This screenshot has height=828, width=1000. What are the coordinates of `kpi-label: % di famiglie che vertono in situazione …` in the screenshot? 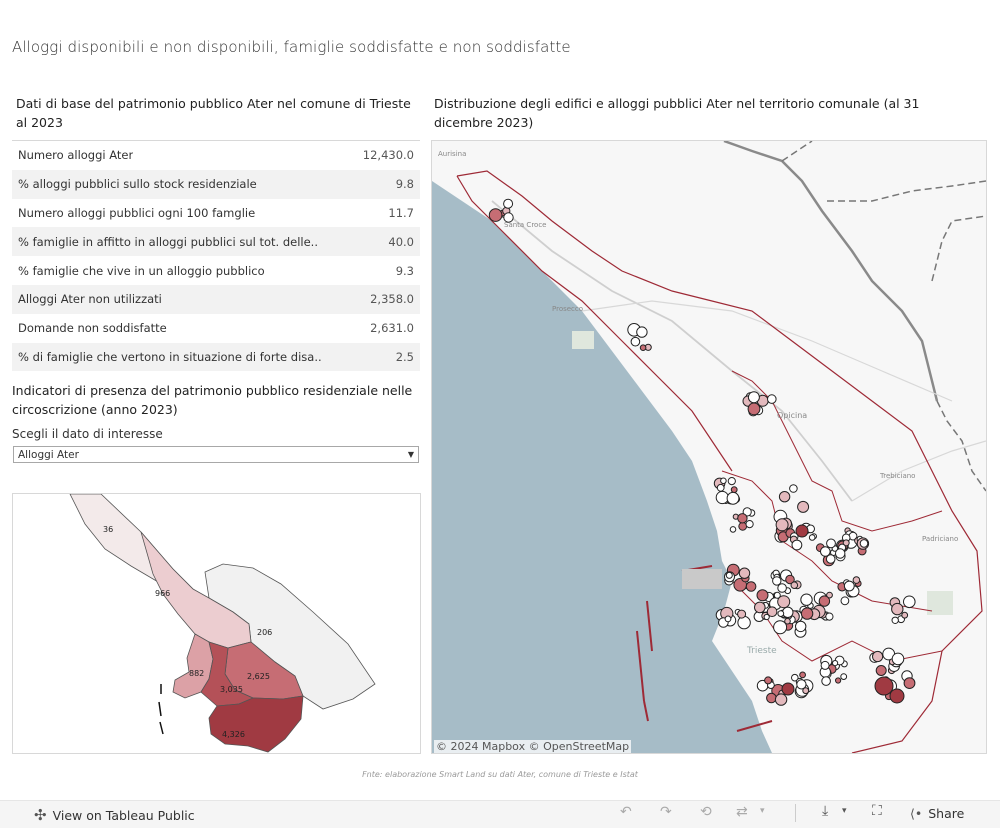 It's located at (170, 356).